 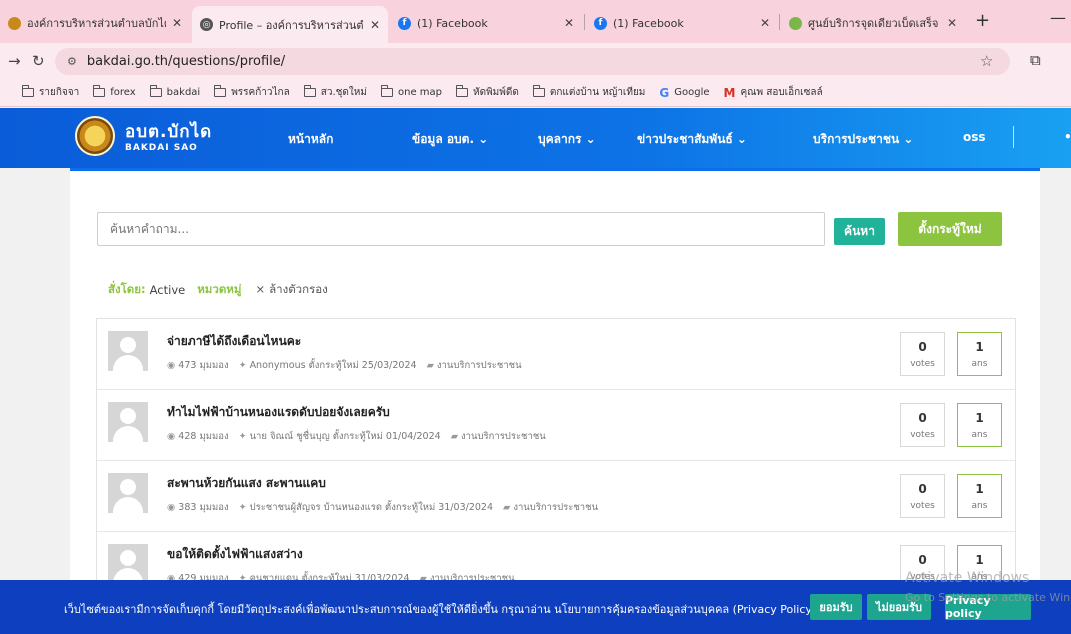 What do you see at coordinates (863, 139) in the screenshot?
I see `nav-item-services: บริการประชาชน ⌄` at bounding box center [863, 139].